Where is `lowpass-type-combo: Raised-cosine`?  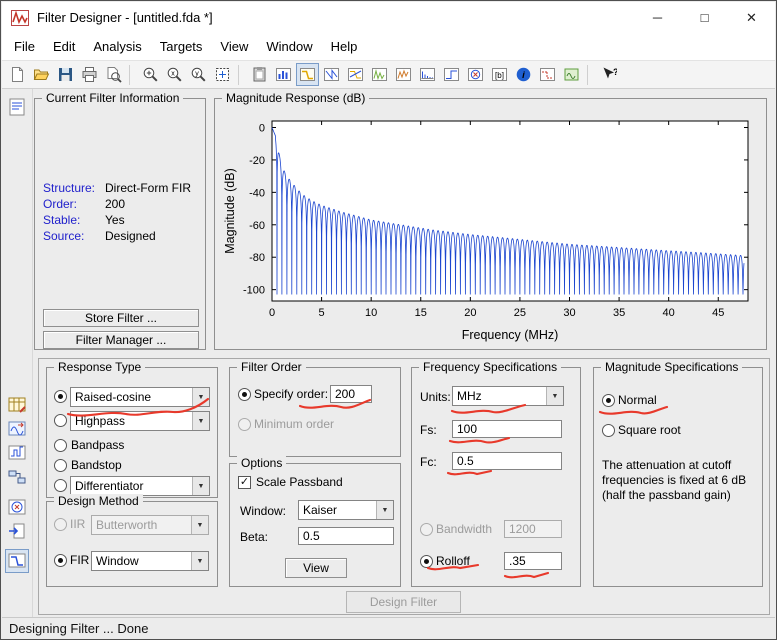
lowpass-type-combo: Raised-cosine is located at coordinates (140, 397).